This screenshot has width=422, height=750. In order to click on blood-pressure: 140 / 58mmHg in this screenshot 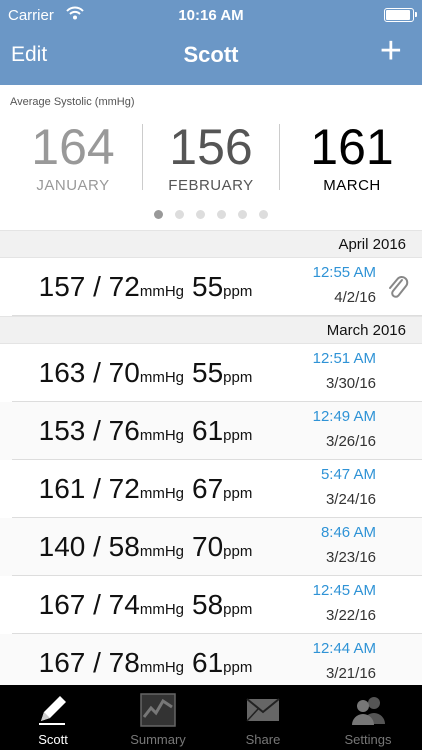, I will do `click(92, 547)`.